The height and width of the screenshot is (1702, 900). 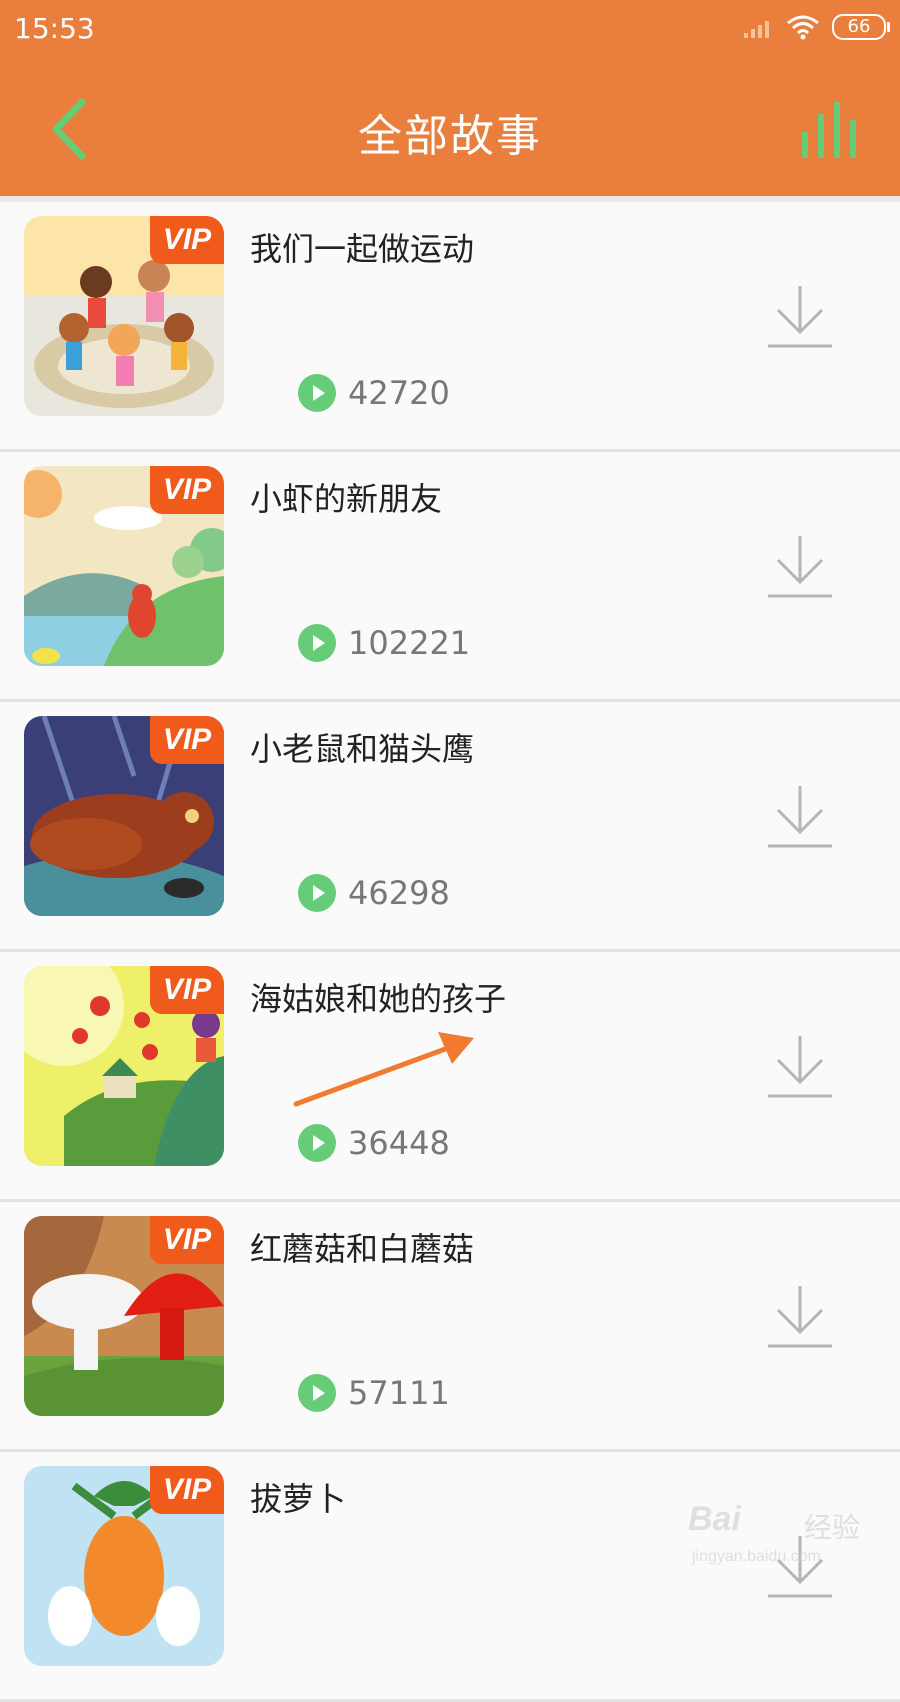 I want to click on play-count-group: 102221, so click(x=384, y=643).